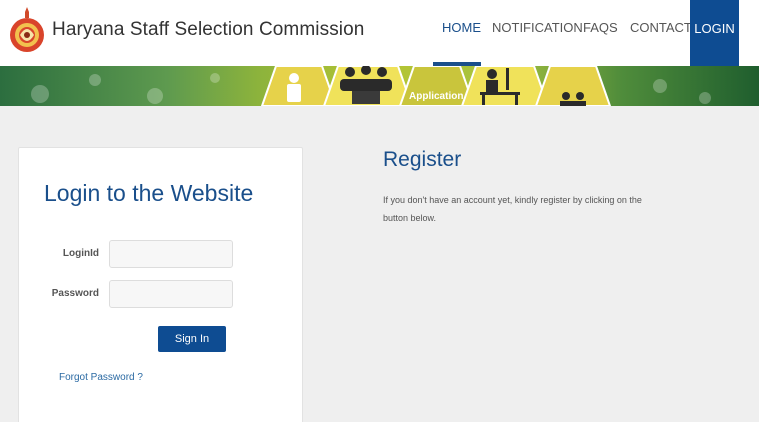  Describe the element at coordinates (661, 27) in the screenshot. I see `nav-contact: CONTACT` at that location.